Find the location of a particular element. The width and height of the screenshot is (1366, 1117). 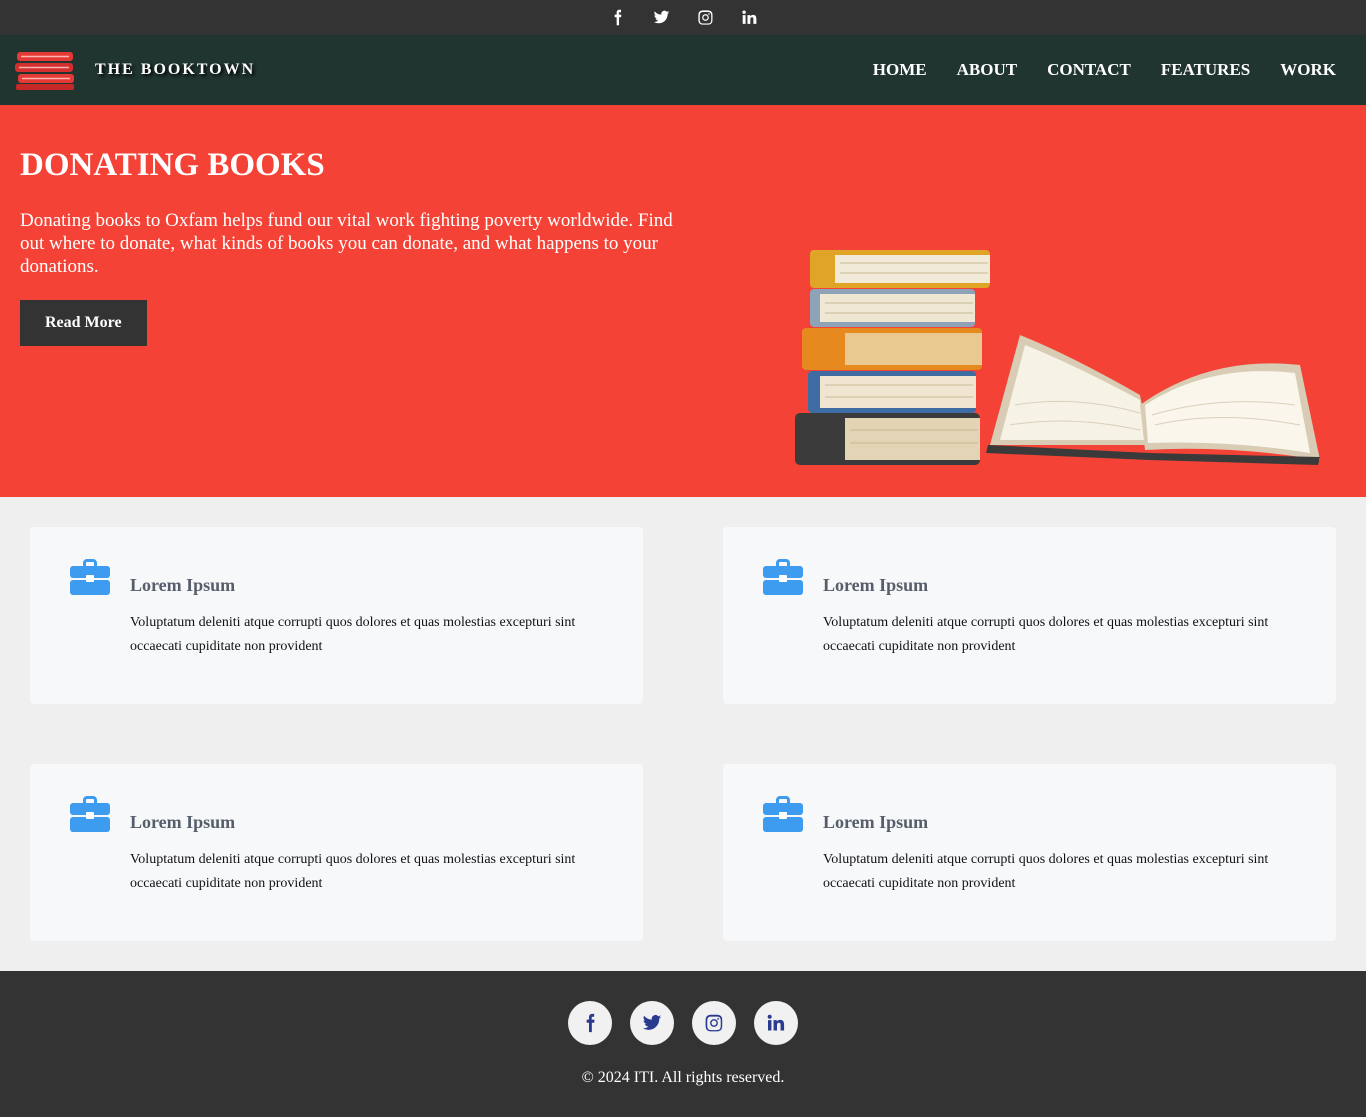

footer: © 2024 ITI. All rights reserved. is located at coordinates (683, 1044).